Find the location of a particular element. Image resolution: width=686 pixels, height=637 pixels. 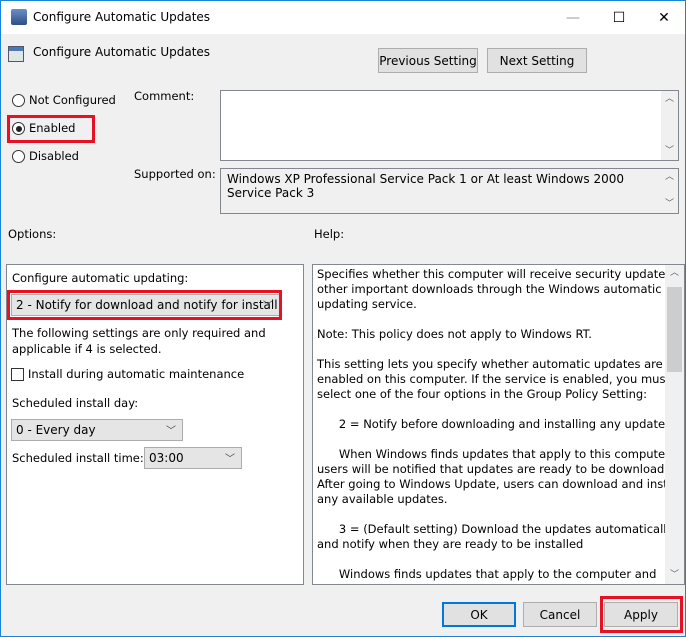

install-time-dropdown: 03:00 ﹀ is located at coordinates (193, 458).